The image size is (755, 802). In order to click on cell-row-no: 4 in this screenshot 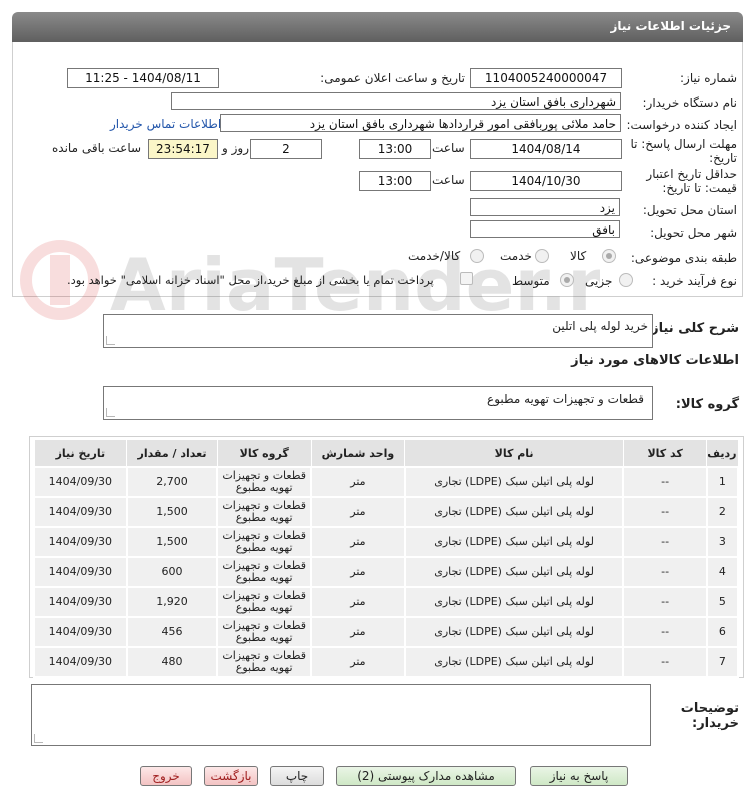, I will do `click(722, 572)`.